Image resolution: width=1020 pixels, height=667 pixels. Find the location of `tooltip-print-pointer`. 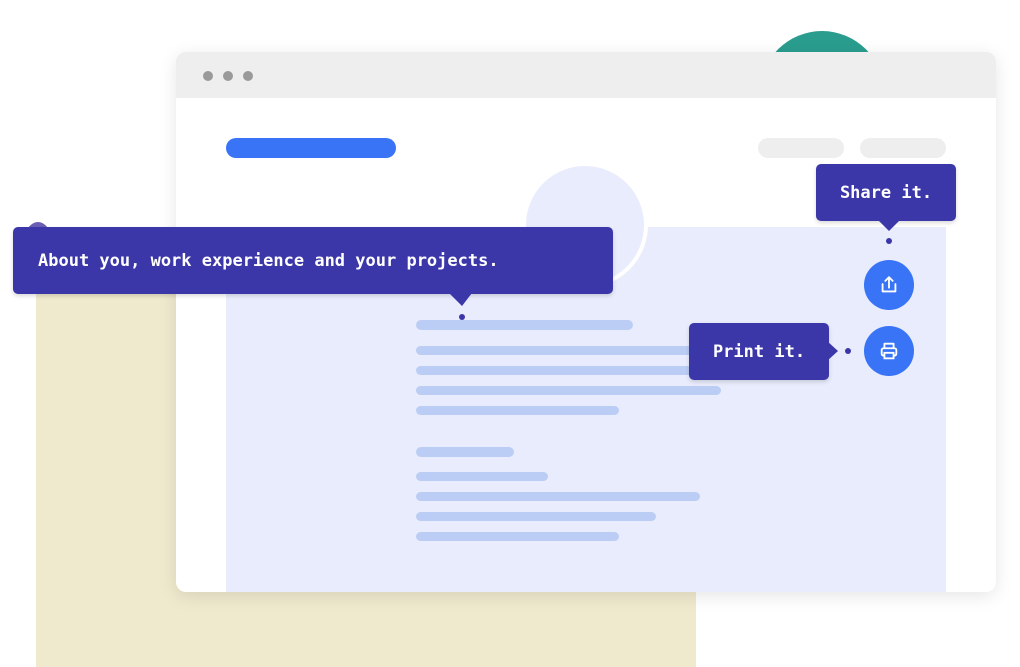

tooltip-print-pointer is located at coordinates (832, 351).